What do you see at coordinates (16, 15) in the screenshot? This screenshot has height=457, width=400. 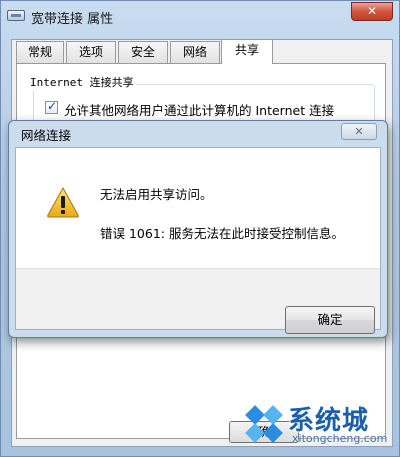 I see `network-adapter-icon` at bounding box center [16, 15].